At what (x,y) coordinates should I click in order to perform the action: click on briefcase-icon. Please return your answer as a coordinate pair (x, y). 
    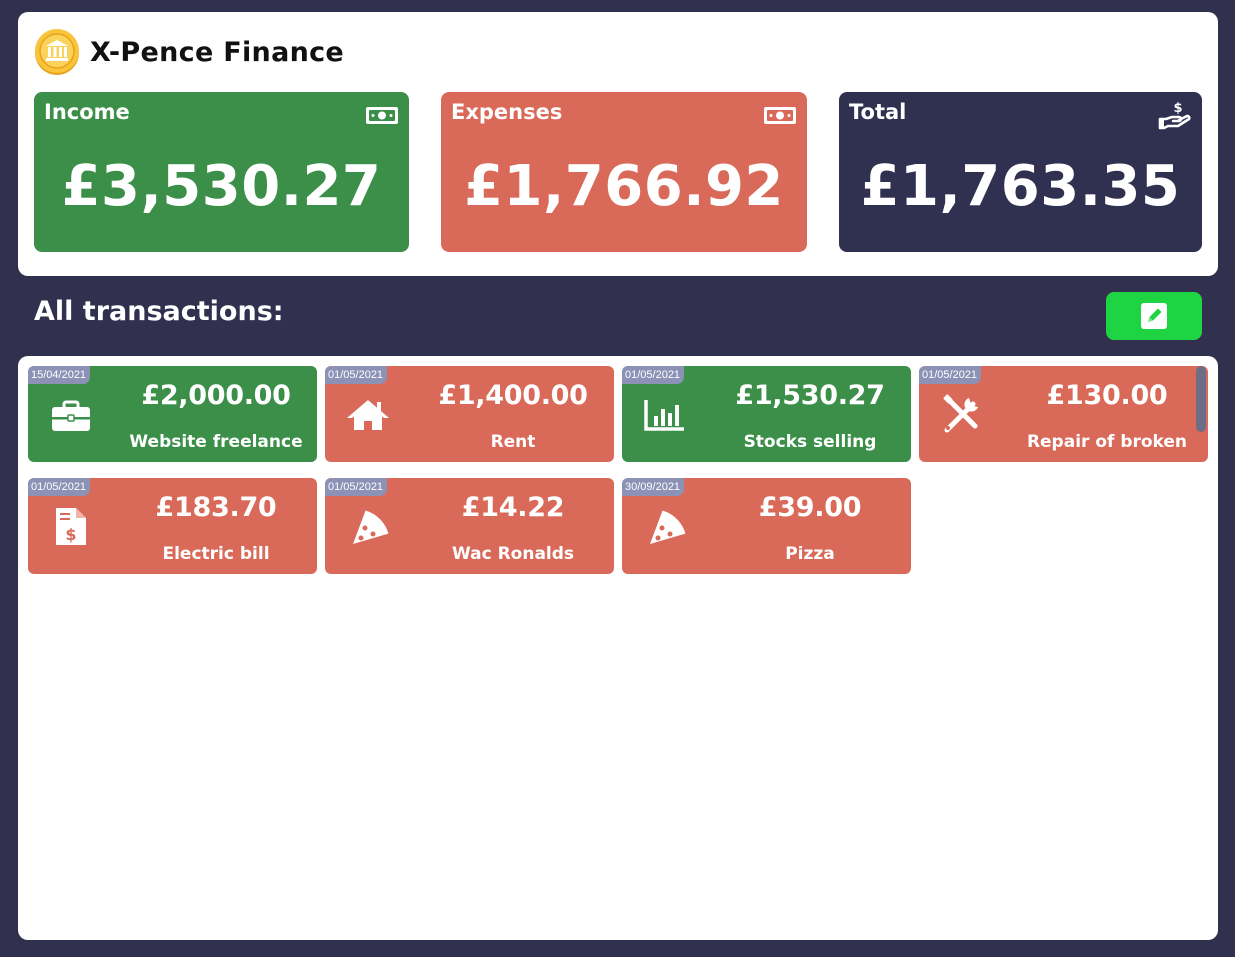
    Looking at the image, I should click on (71, 414).